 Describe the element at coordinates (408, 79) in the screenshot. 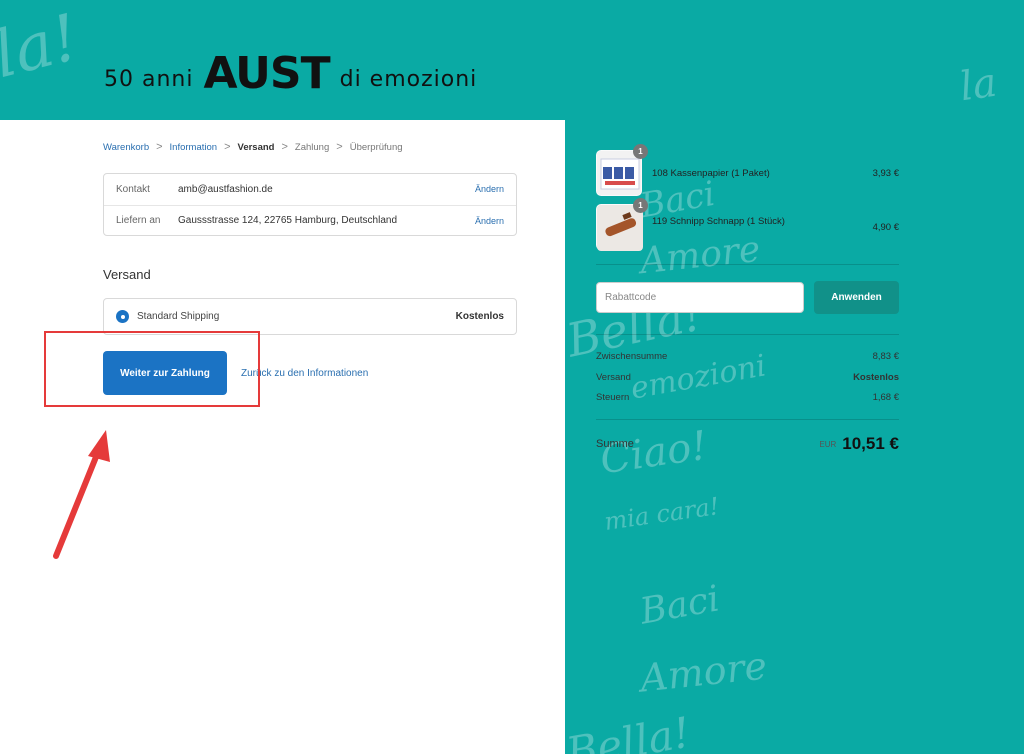

I see `logo-suffix: di emozioni` at that location.